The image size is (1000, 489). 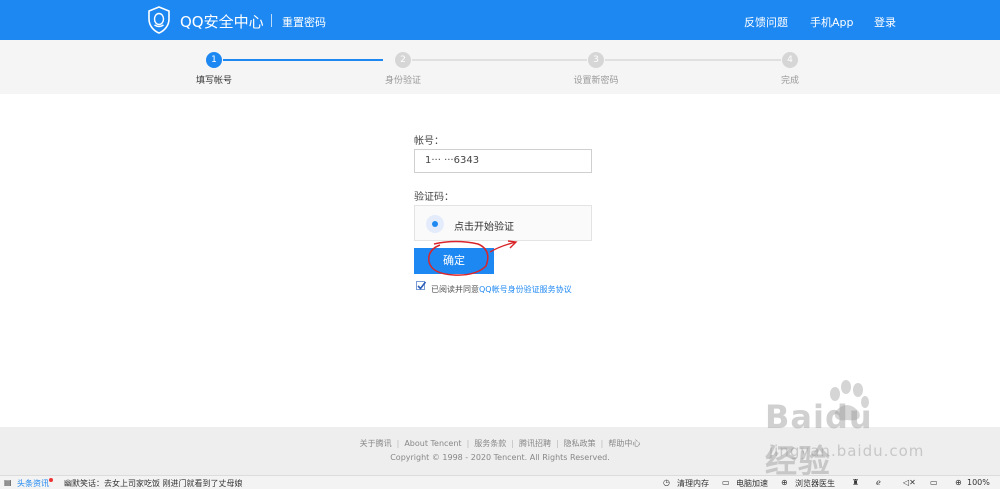 What do you see at coordinates (934, 482) in the screenshot?
I see `download-icon: ▭` at bounding box center [934, 482].